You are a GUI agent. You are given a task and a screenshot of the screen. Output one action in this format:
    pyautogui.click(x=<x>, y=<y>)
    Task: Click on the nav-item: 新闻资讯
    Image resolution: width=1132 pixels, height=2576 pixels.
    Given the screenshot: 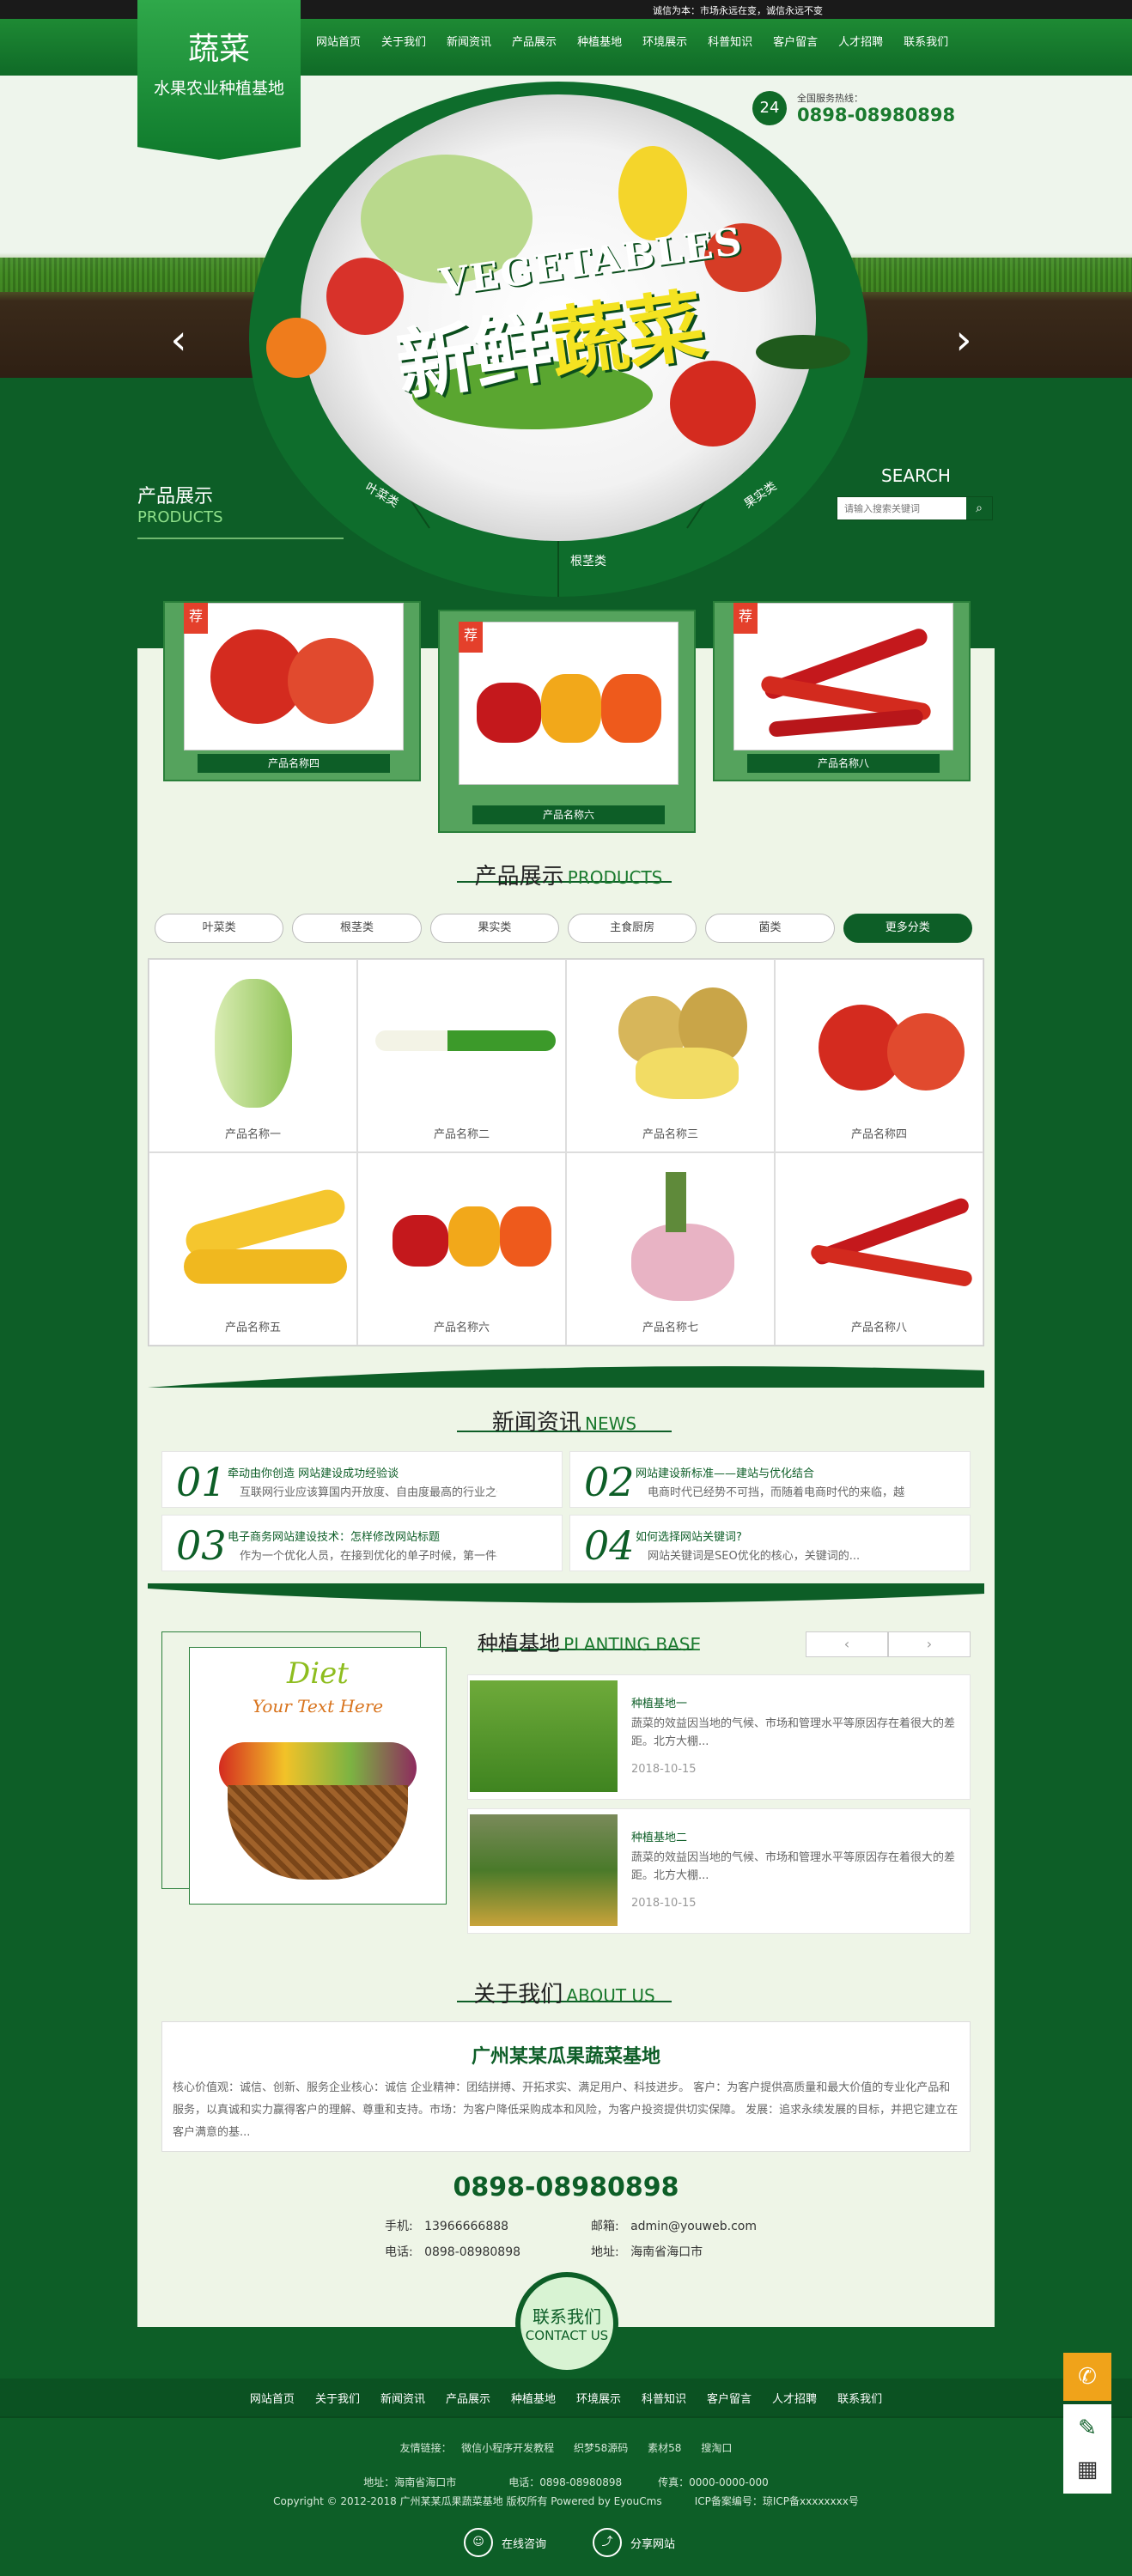 What is the action you would take?
    pyautogui.click(x=469, y=43)
    